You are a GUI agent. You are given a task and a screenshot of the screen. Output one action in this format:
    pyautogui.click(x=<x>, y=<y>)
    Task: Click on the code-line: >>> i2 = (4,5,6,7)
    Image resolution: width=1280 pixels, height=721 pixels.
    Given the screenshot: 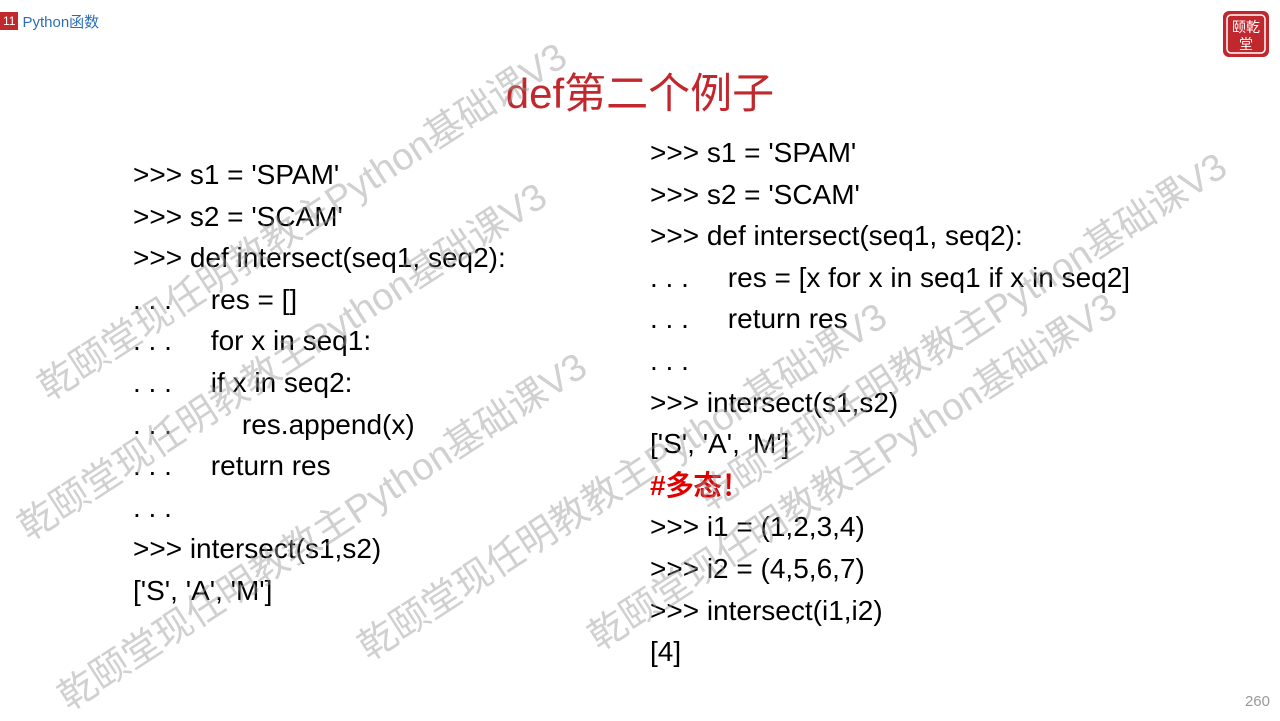 What is the action you would take?
    pyautogui.click(x=757, y=568)
    